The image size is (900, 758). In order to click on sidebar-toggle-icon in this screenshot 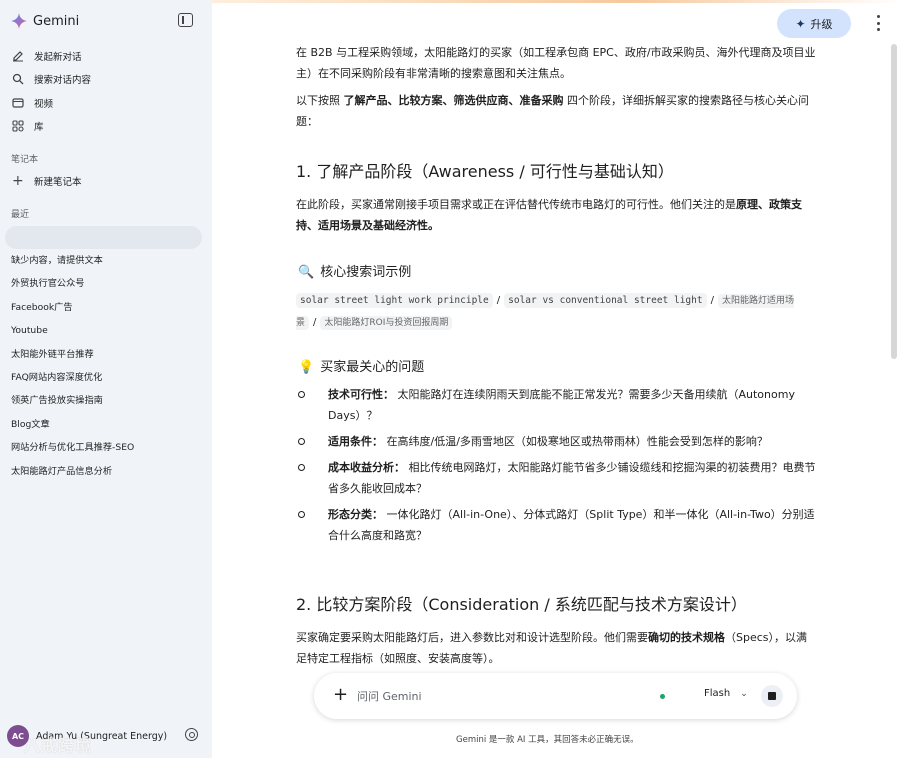, I will do `click(185, 20)`.